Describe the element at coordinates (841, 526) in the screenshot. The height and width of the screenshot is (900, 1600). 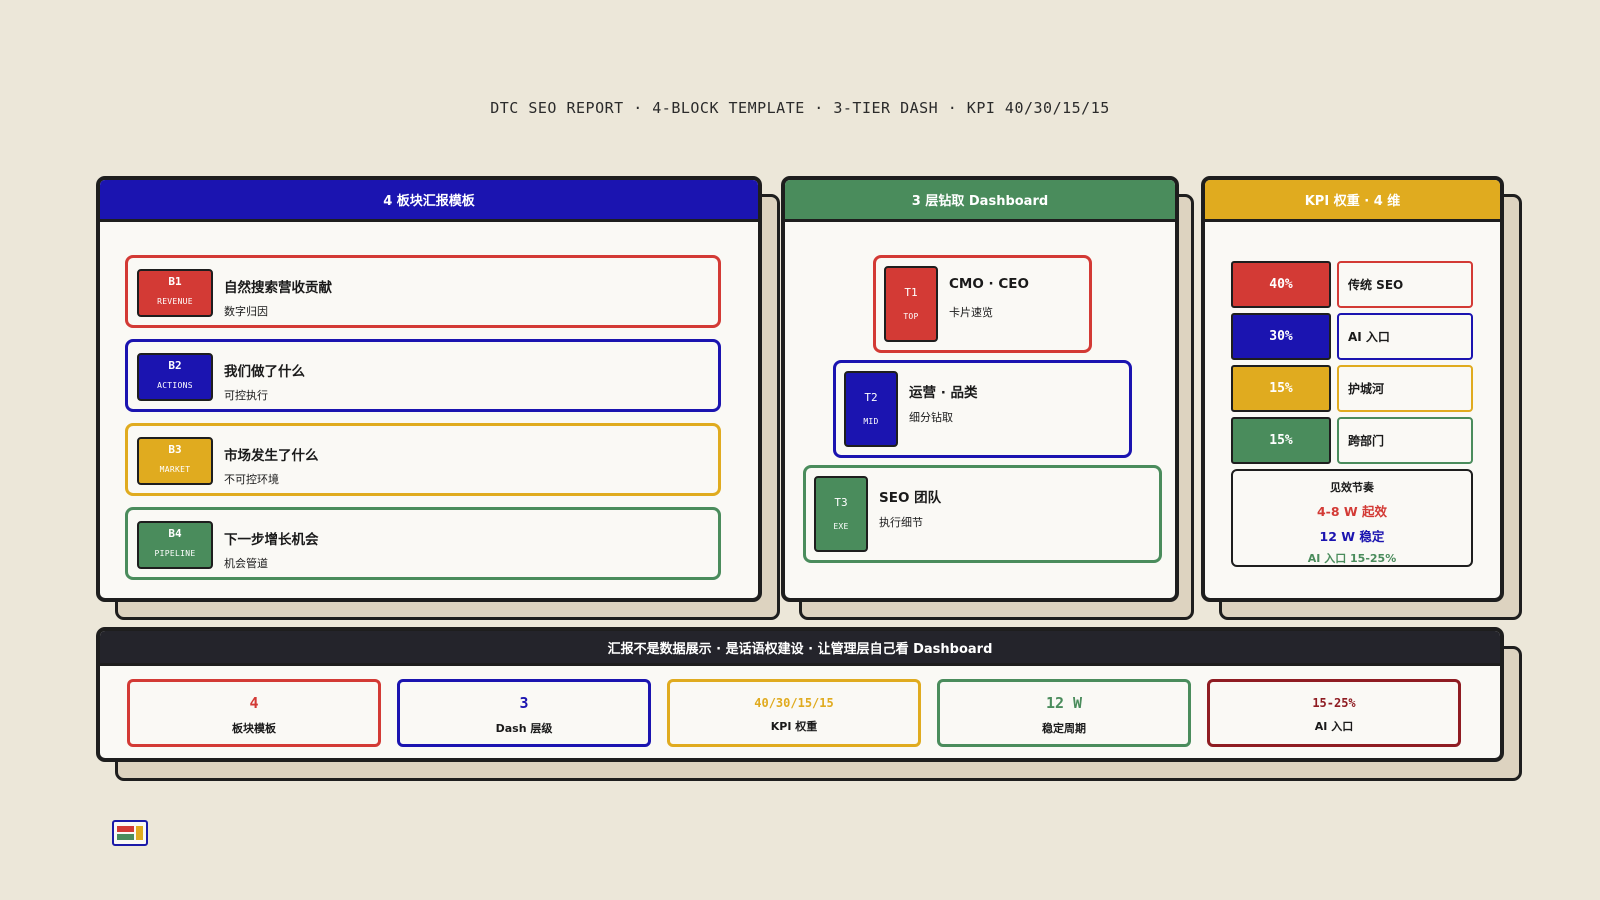
I see `tier-tag: EXE` at that location.